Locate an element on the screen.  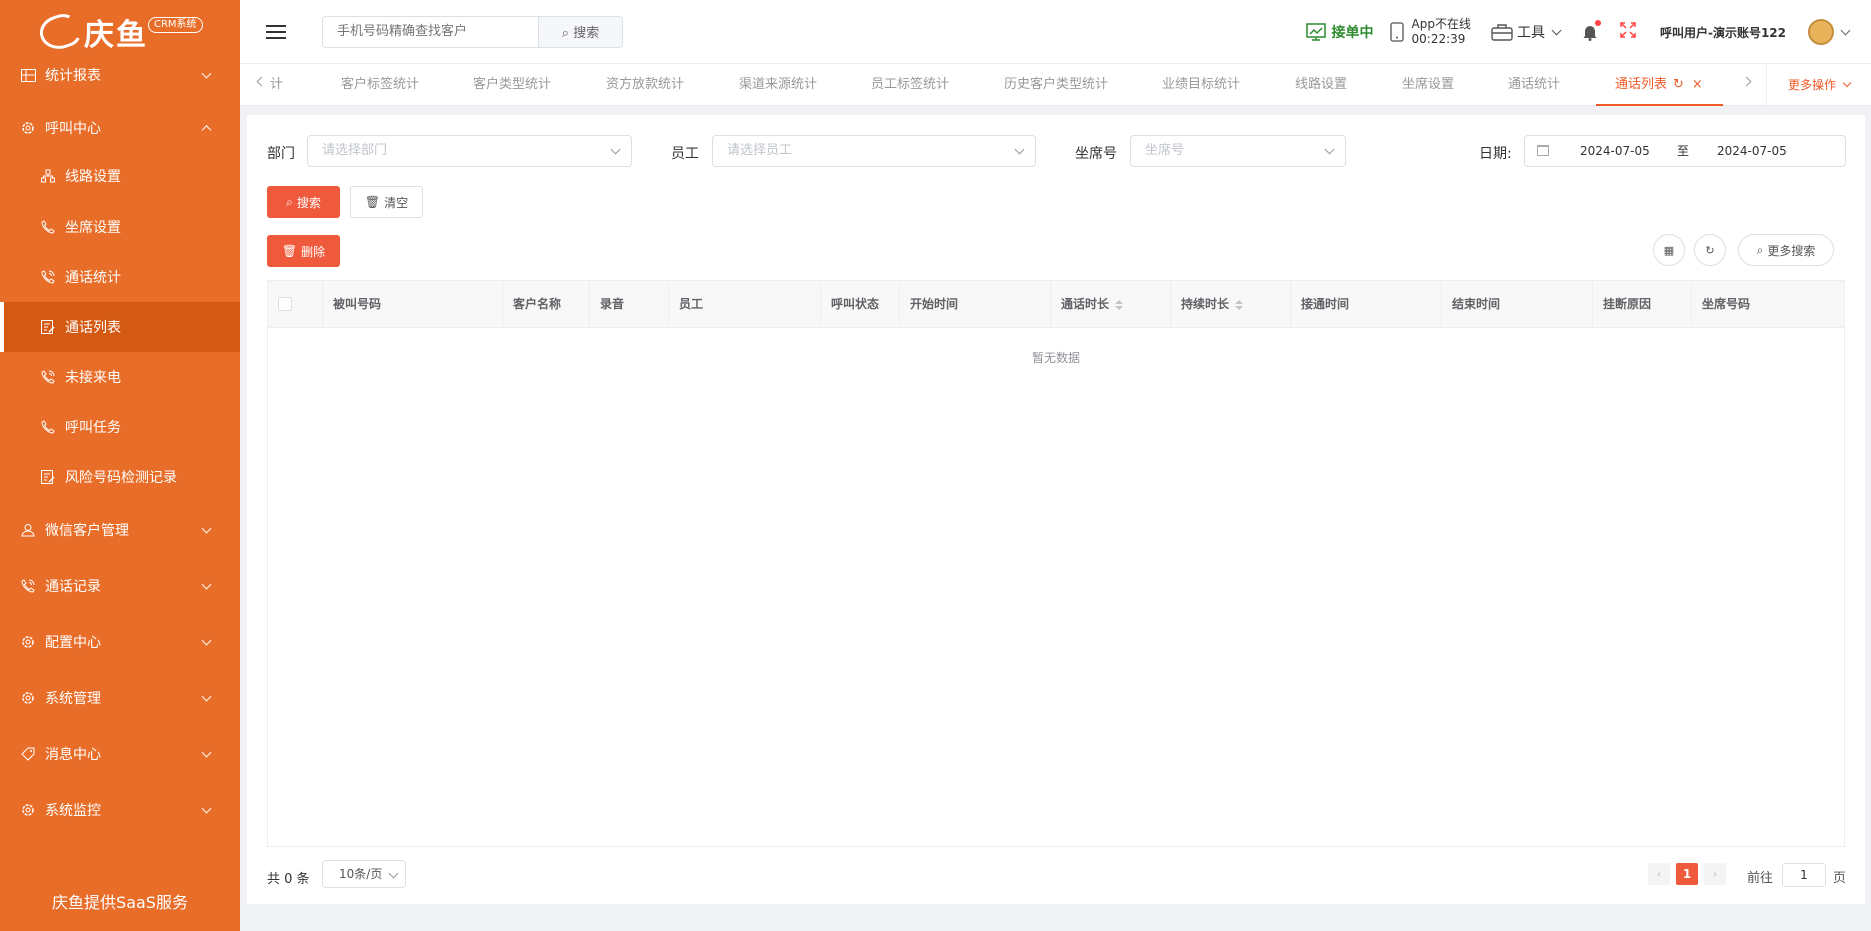
phone-search-input is located at coordinates (430, 31).